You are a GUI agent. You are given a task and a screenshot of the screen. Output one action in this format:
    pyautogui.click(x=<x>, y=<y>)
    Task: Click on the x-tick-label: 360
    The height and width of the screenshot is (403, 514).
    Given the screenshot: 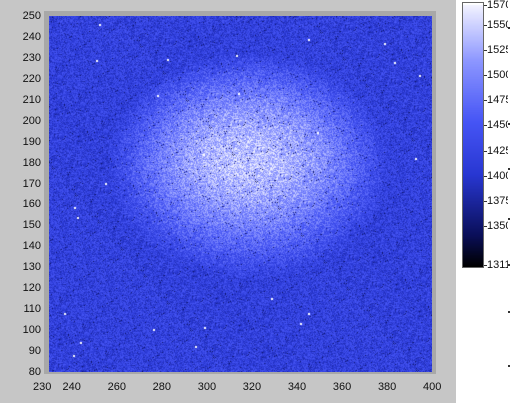 What is the action you would take?
    pyautogui.click(x=342, y=387)
    